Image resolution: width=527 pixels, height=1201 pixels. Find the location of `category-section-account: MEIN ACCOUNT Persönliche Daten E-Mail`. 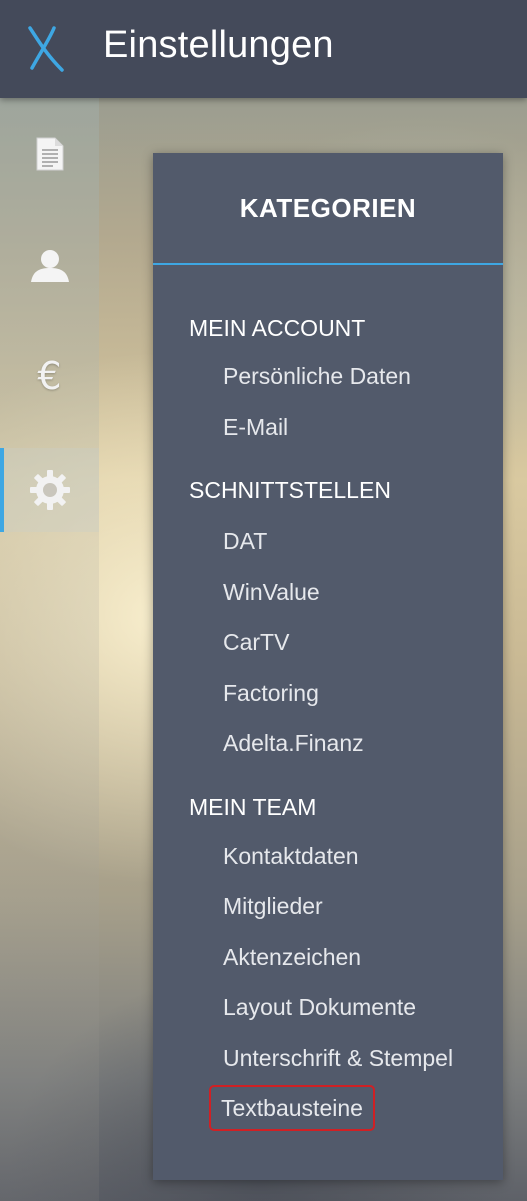

category-section-account: MEIN ACCOUNT Persönliche Daten E-Mail is located at coordinates (328, 382).